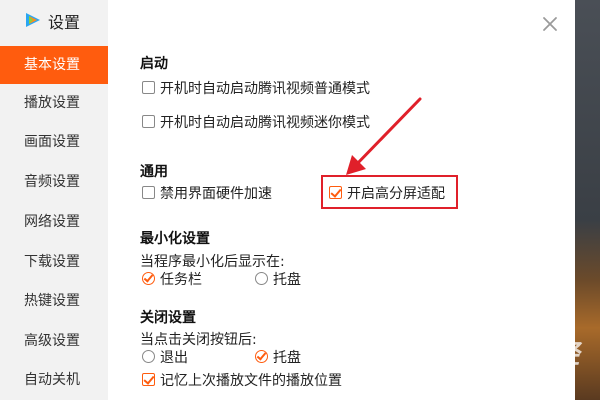  What do you see at coordinates (198, 340) in the screenshot?
I see `close-prompt: 当点击关闭按钮后:` at bounding box center [198, 340].